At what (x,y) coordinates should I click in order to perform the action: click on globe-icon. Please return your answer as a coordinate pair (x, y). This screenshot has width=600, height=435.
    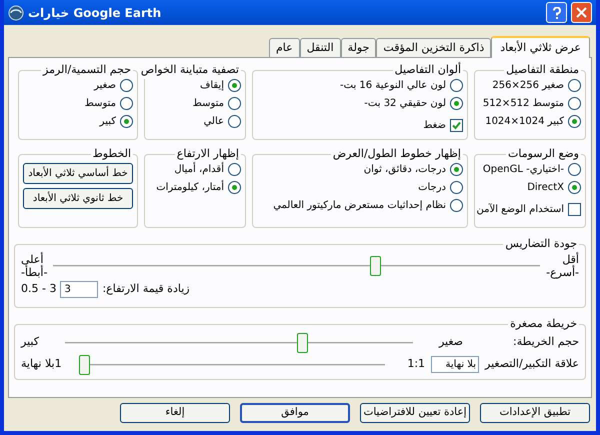
    Looking at the image, I should click on (16, 12).